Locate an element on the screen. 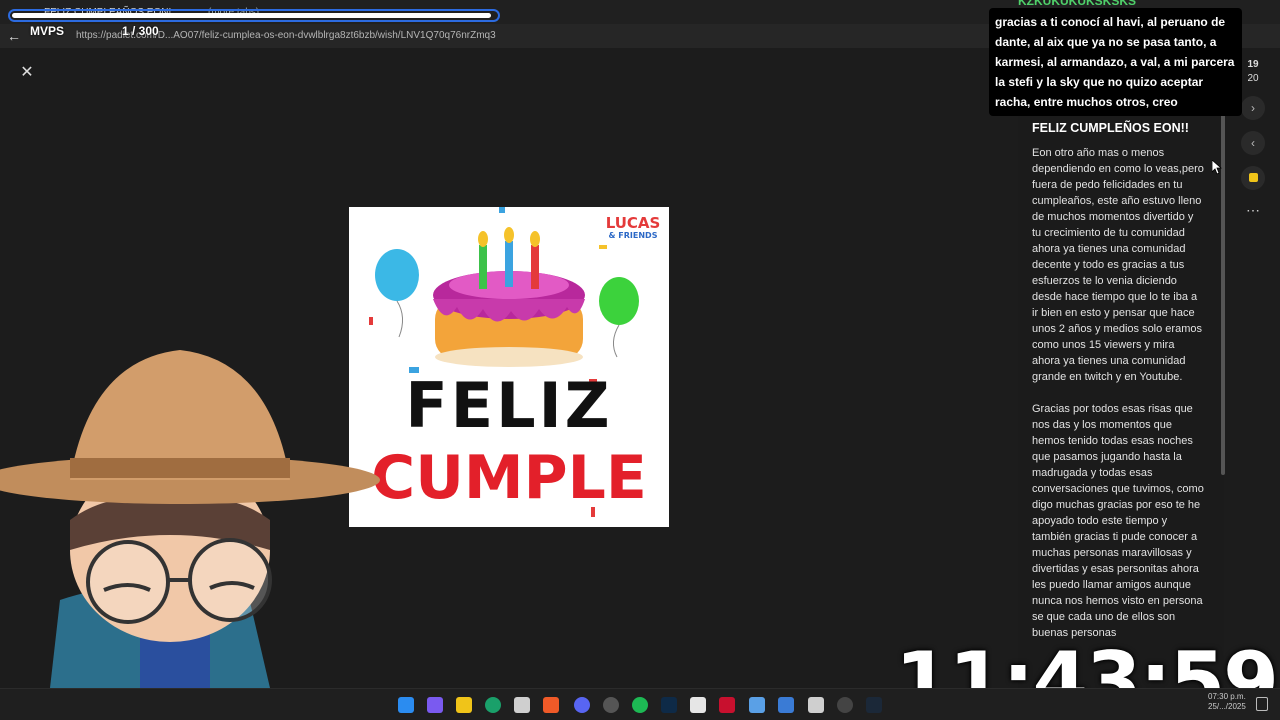 This screenshot has height=720, width=1280. close-icon: ✕ is located at coordinates (27, 73).